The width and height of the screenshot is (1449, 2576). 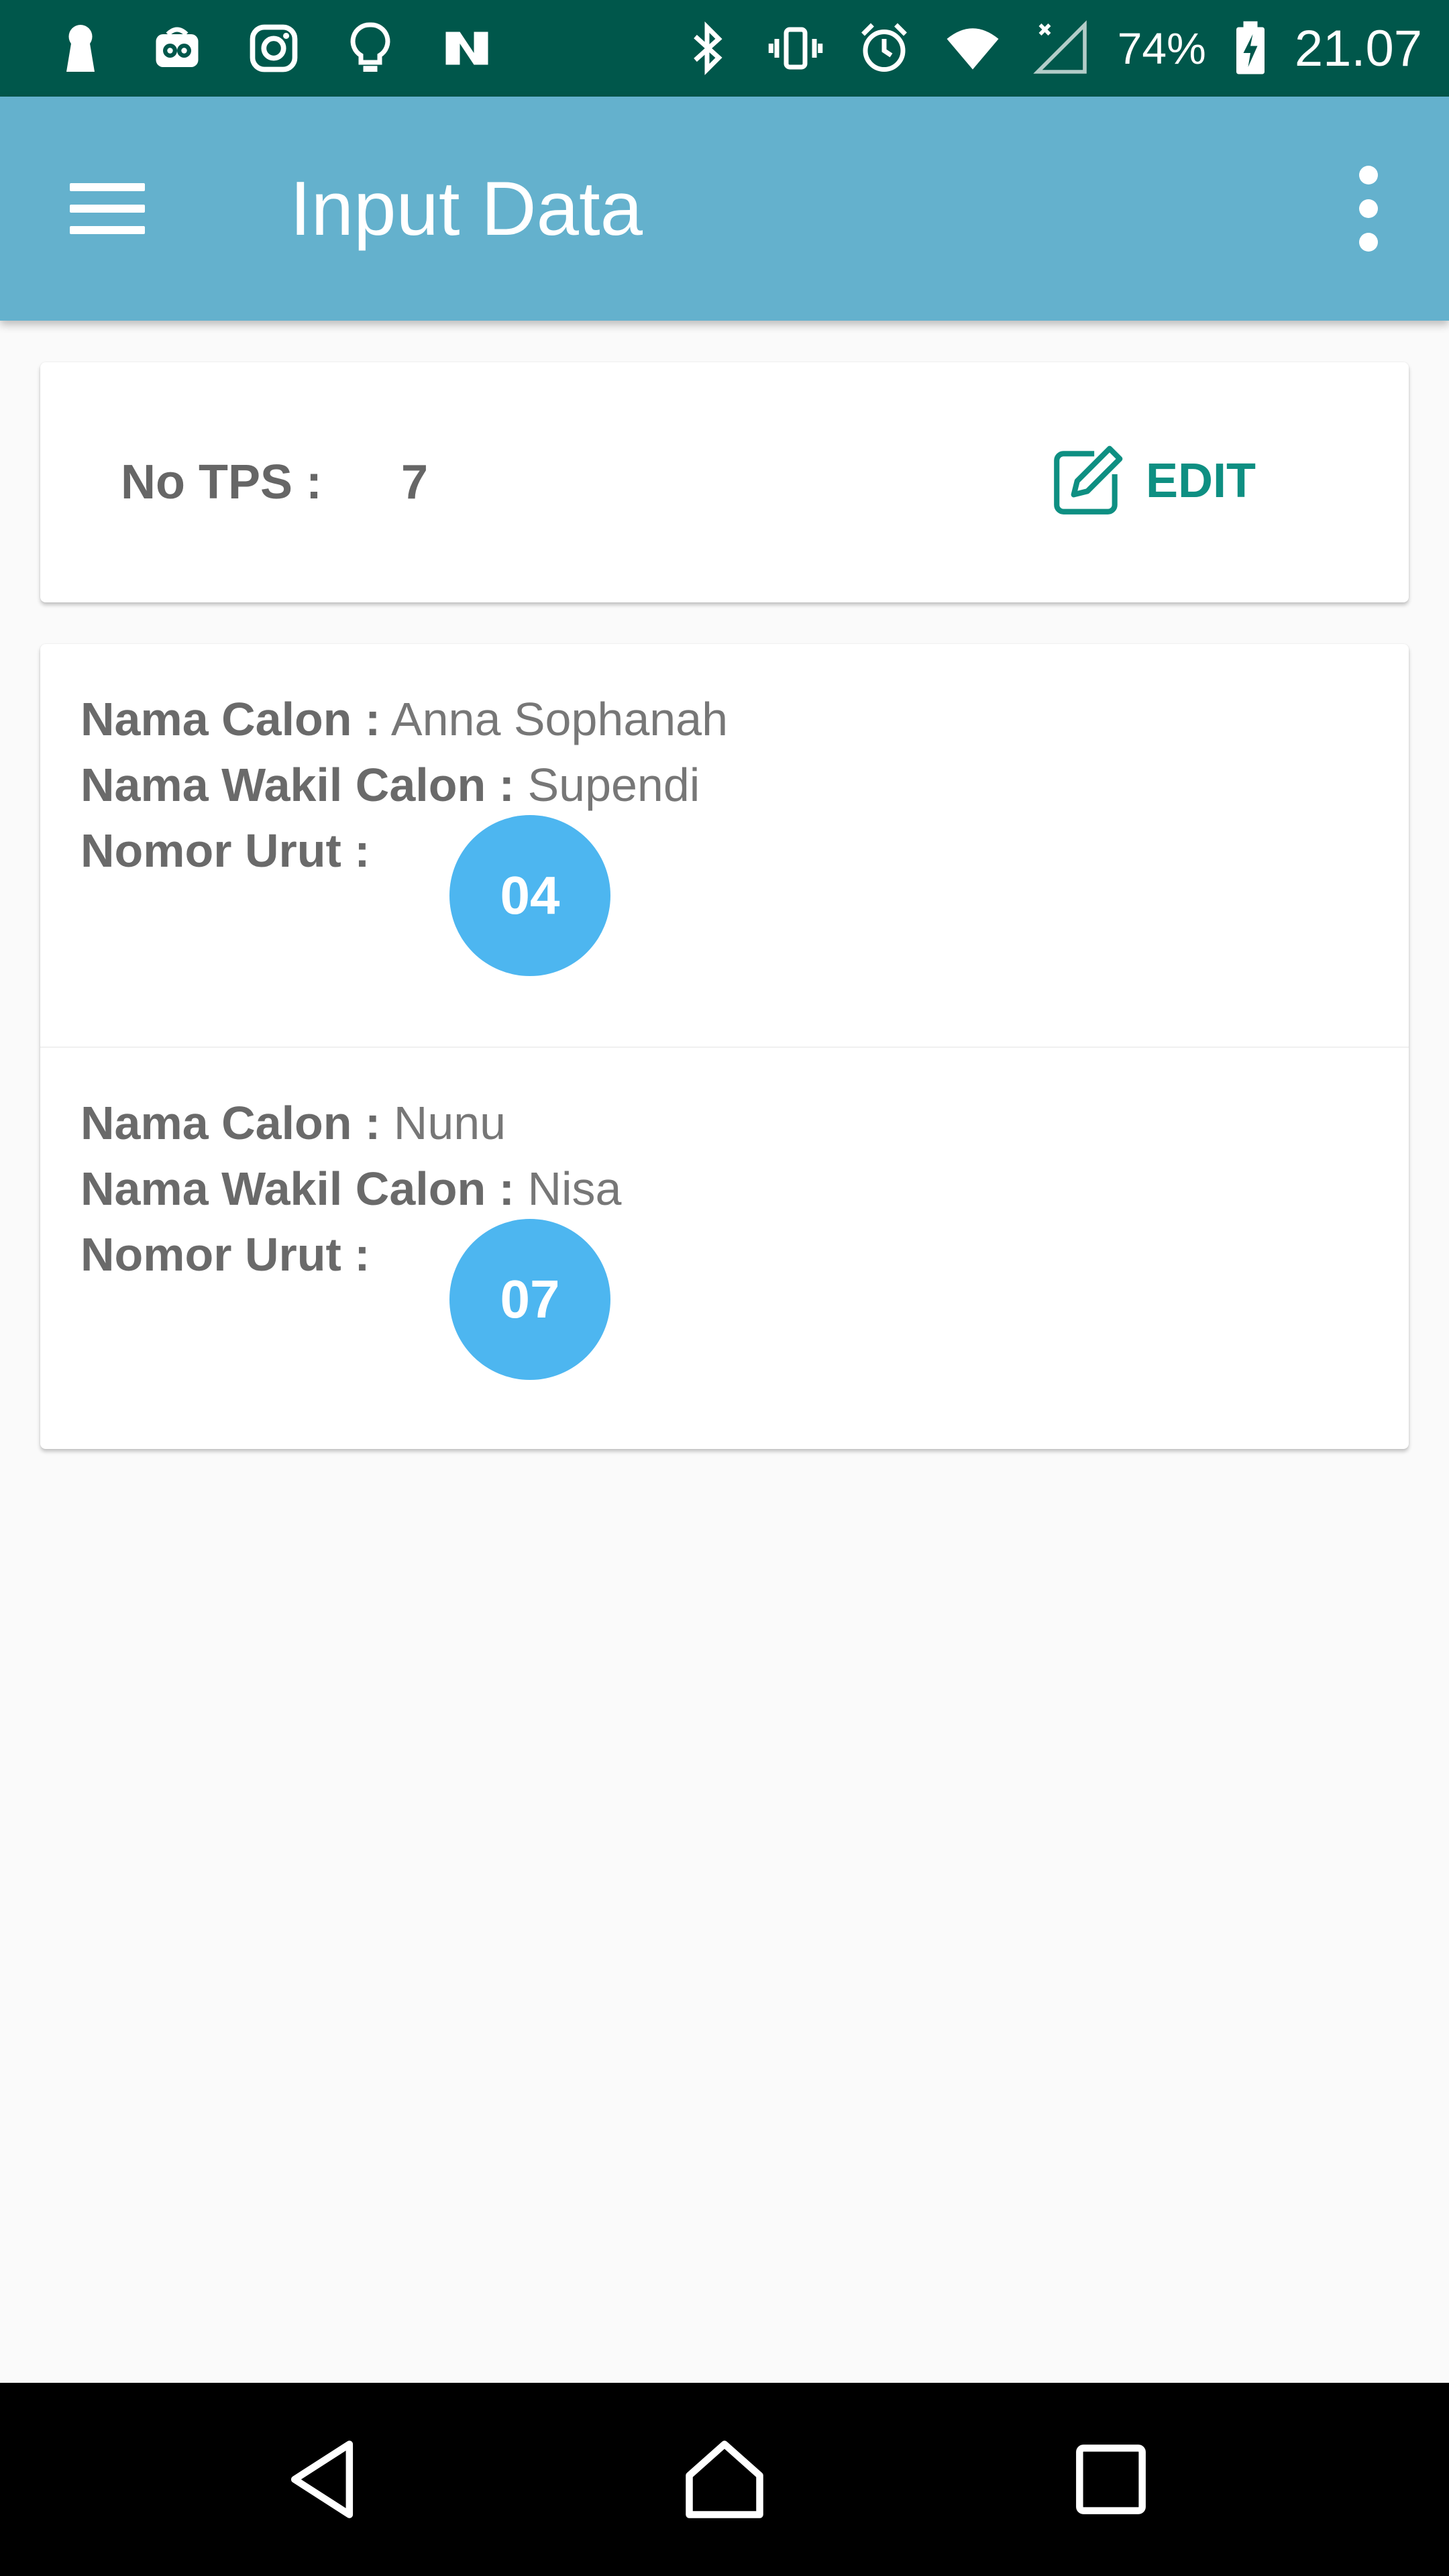 I want to click on back-icon, so click(x=322, y=2479).